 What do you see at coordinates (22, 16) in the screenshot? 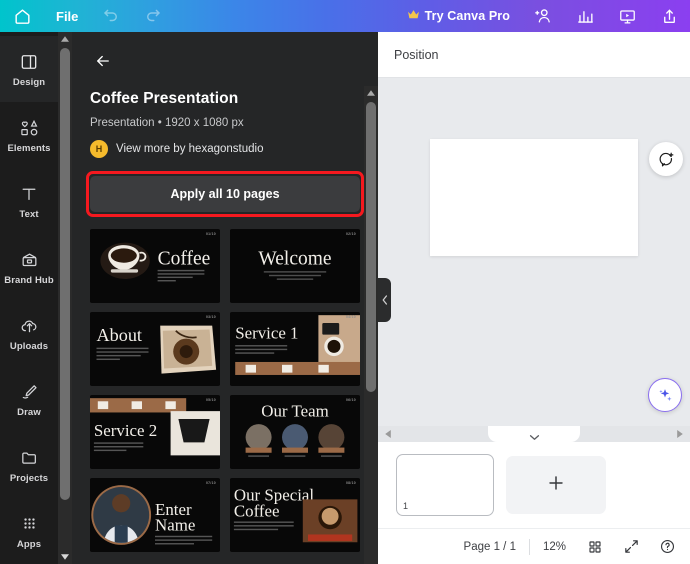
I see `home-icon` at bounding box center [22, 16].